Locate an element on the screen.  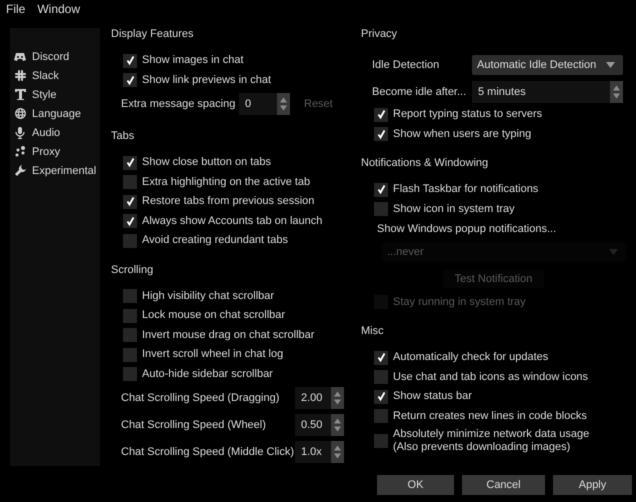
number-field: 0.50 is located at coordinates (313, 425).